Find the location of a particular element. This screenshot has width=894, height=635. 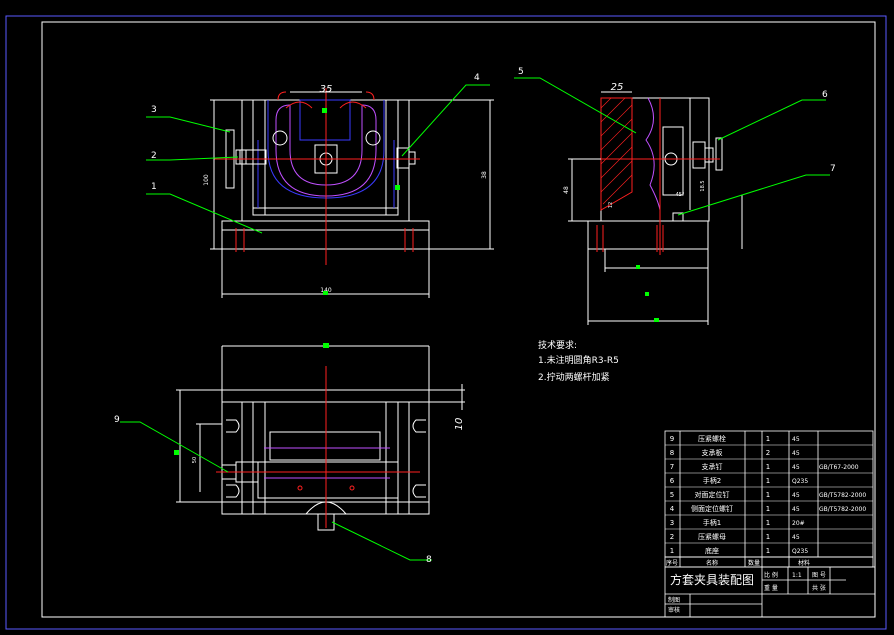

bom-cell-no: 1 is located at coordinates (672, 551).